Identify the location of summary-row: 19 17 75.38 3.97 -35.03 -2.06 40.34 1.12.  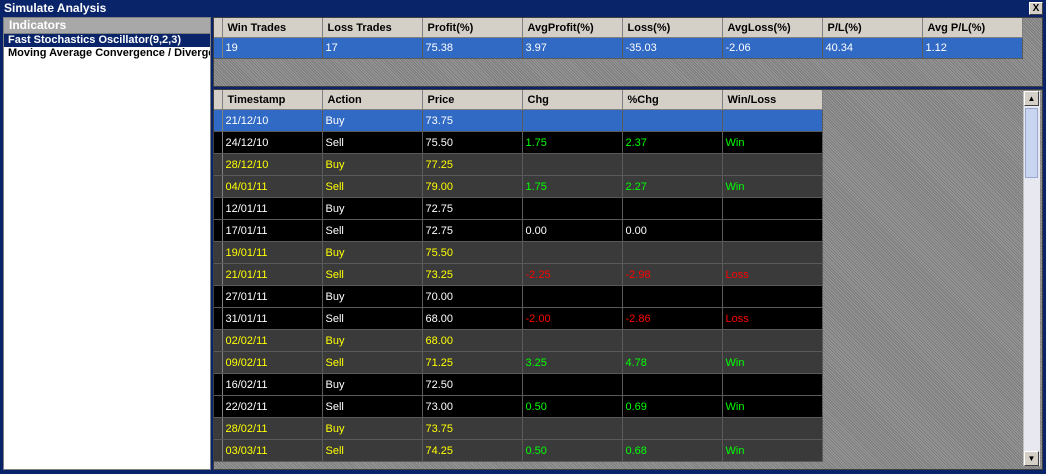
(618, 48).